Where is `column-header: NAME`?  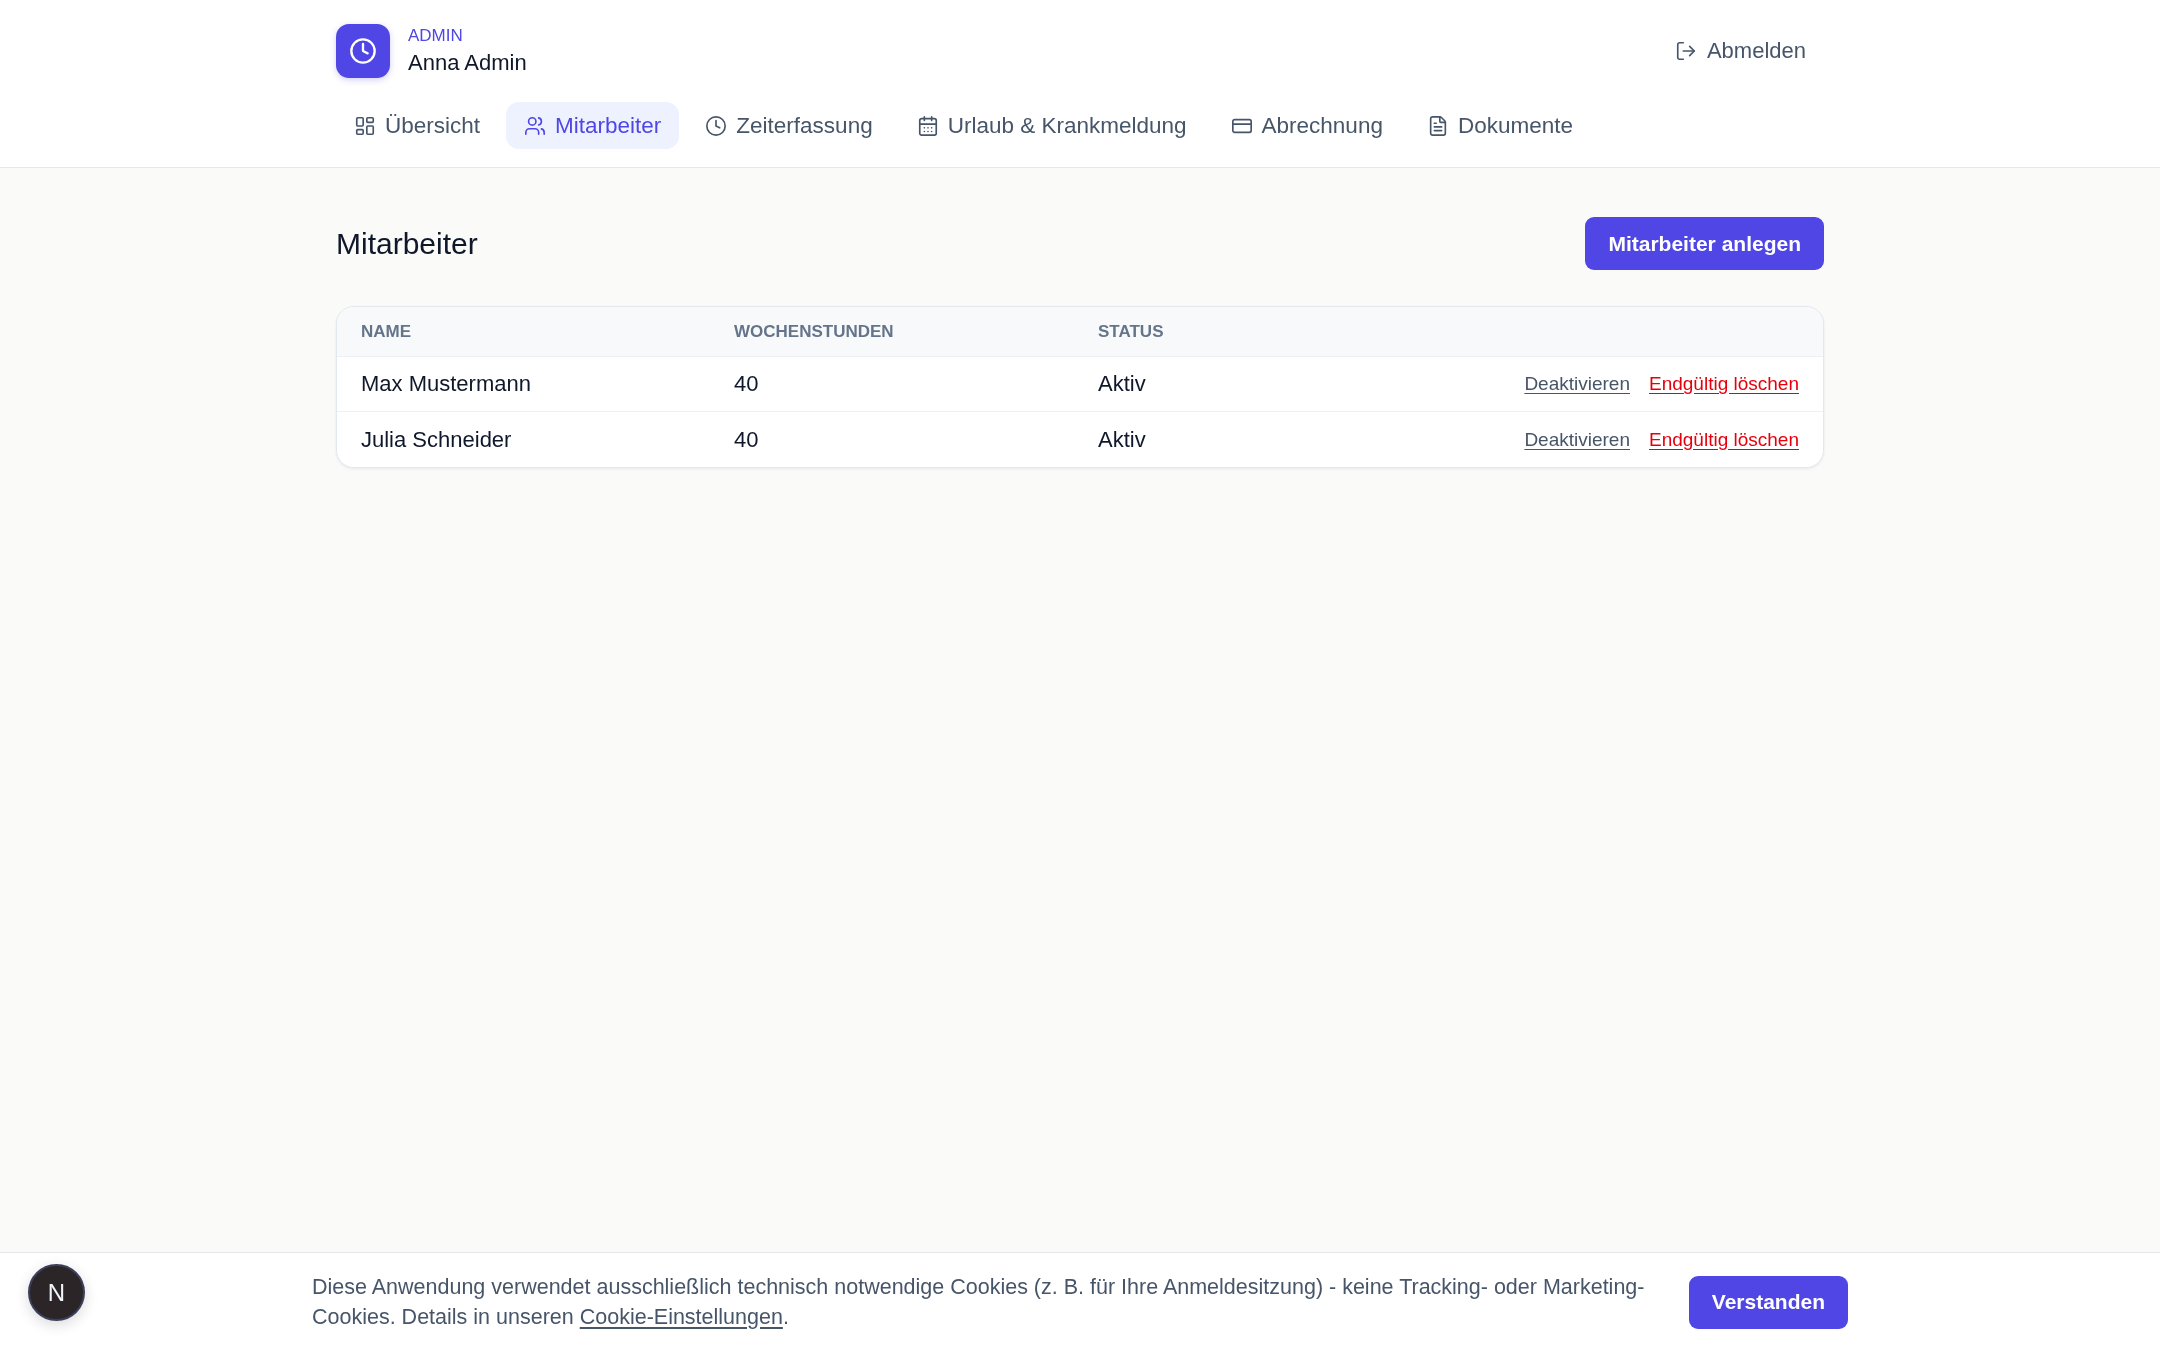 column-header: NAME is located at coordinates (386, 331).